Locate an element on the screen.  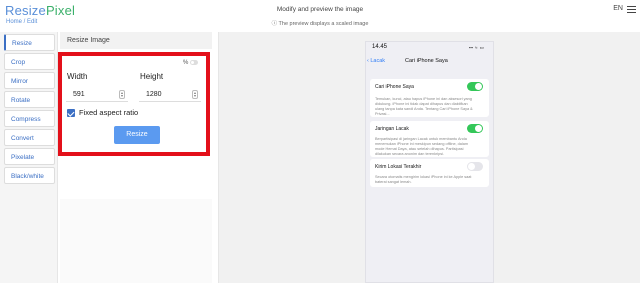
width-stepper-icon is located at coordinates (122, 94).